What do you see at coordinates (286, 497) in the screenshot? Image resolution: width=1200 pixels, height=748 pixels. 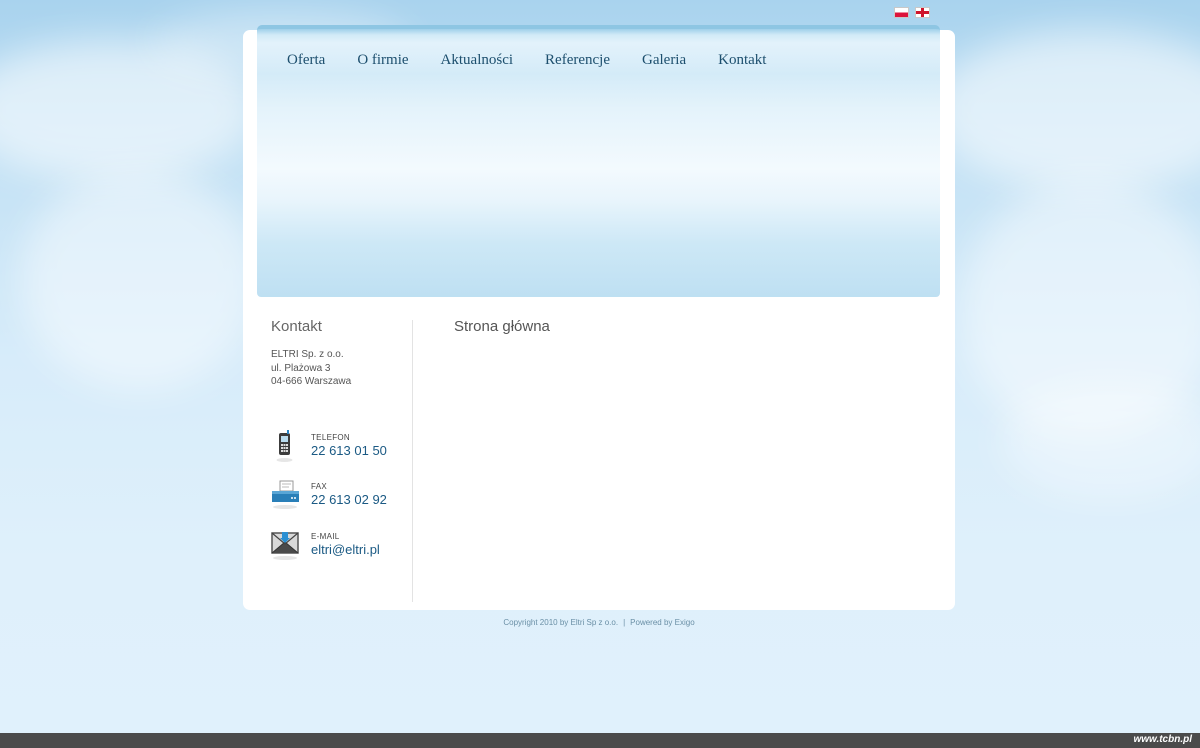 I see `fax-icon` at bounding box center [286, 497].